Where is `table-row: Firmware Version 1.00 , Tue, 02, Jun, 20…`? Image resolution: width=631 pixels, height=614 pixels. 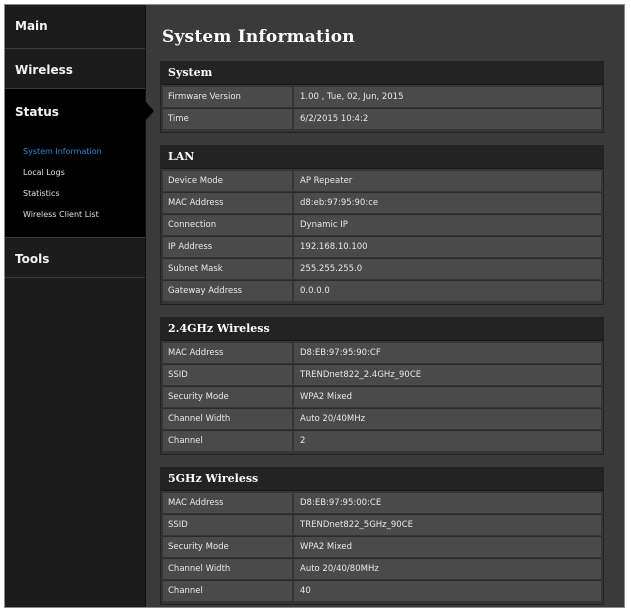
table-row: Firmware Version 1.00 , Tue, 02, Jun, 20… is located at coordinates (382, 97).